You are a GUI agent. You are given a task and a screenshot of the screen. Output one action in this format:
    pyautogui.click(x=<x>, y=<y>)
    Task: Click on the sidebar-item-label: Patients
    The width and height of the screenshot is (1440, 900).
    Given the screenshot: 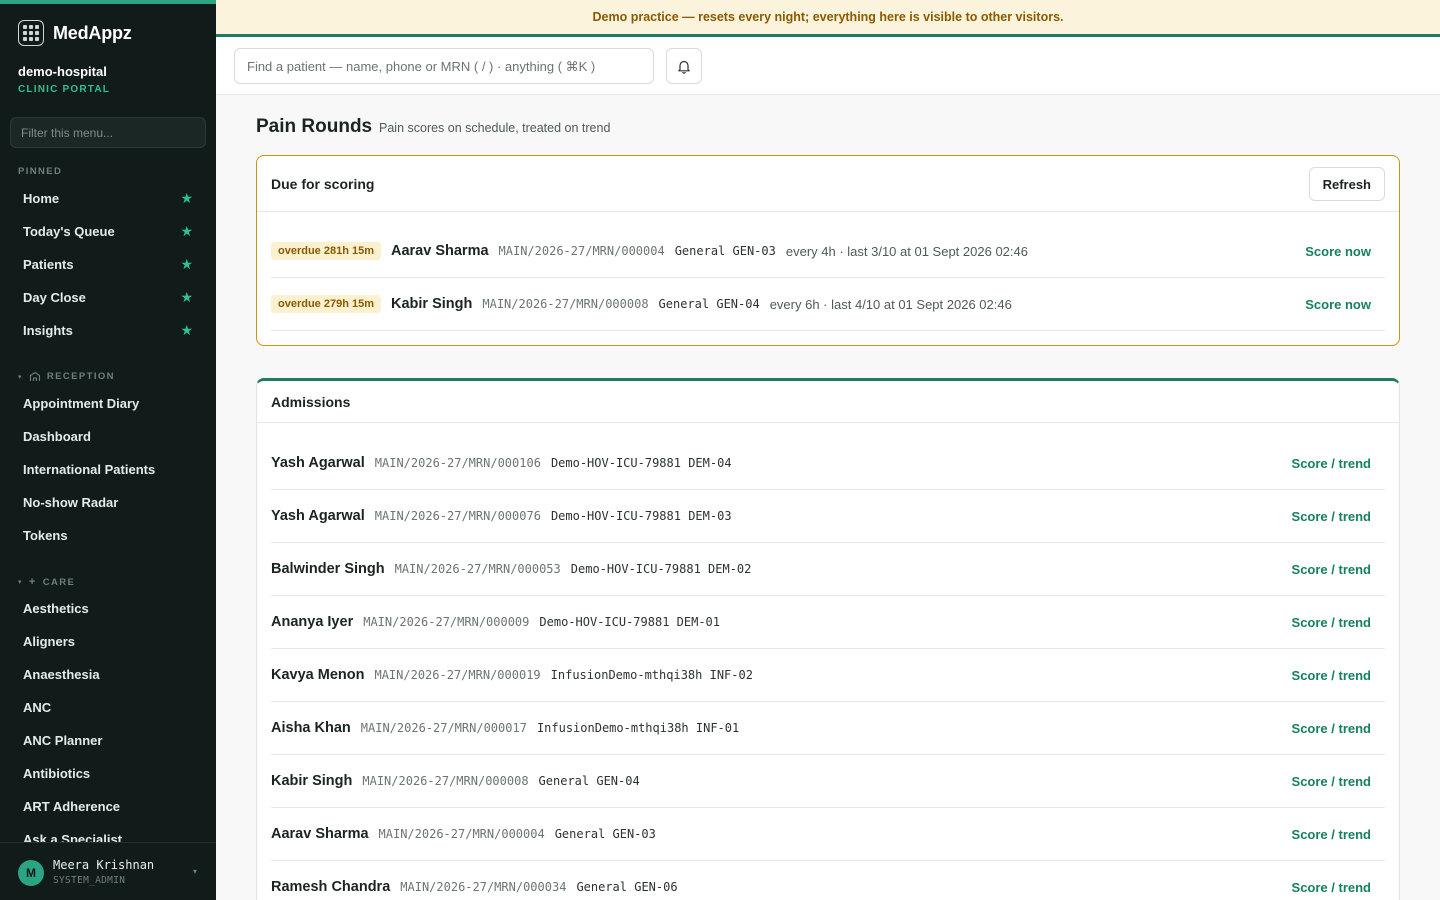 What is the action you would take?
    pyautogui.click(x=48, y=264)
    